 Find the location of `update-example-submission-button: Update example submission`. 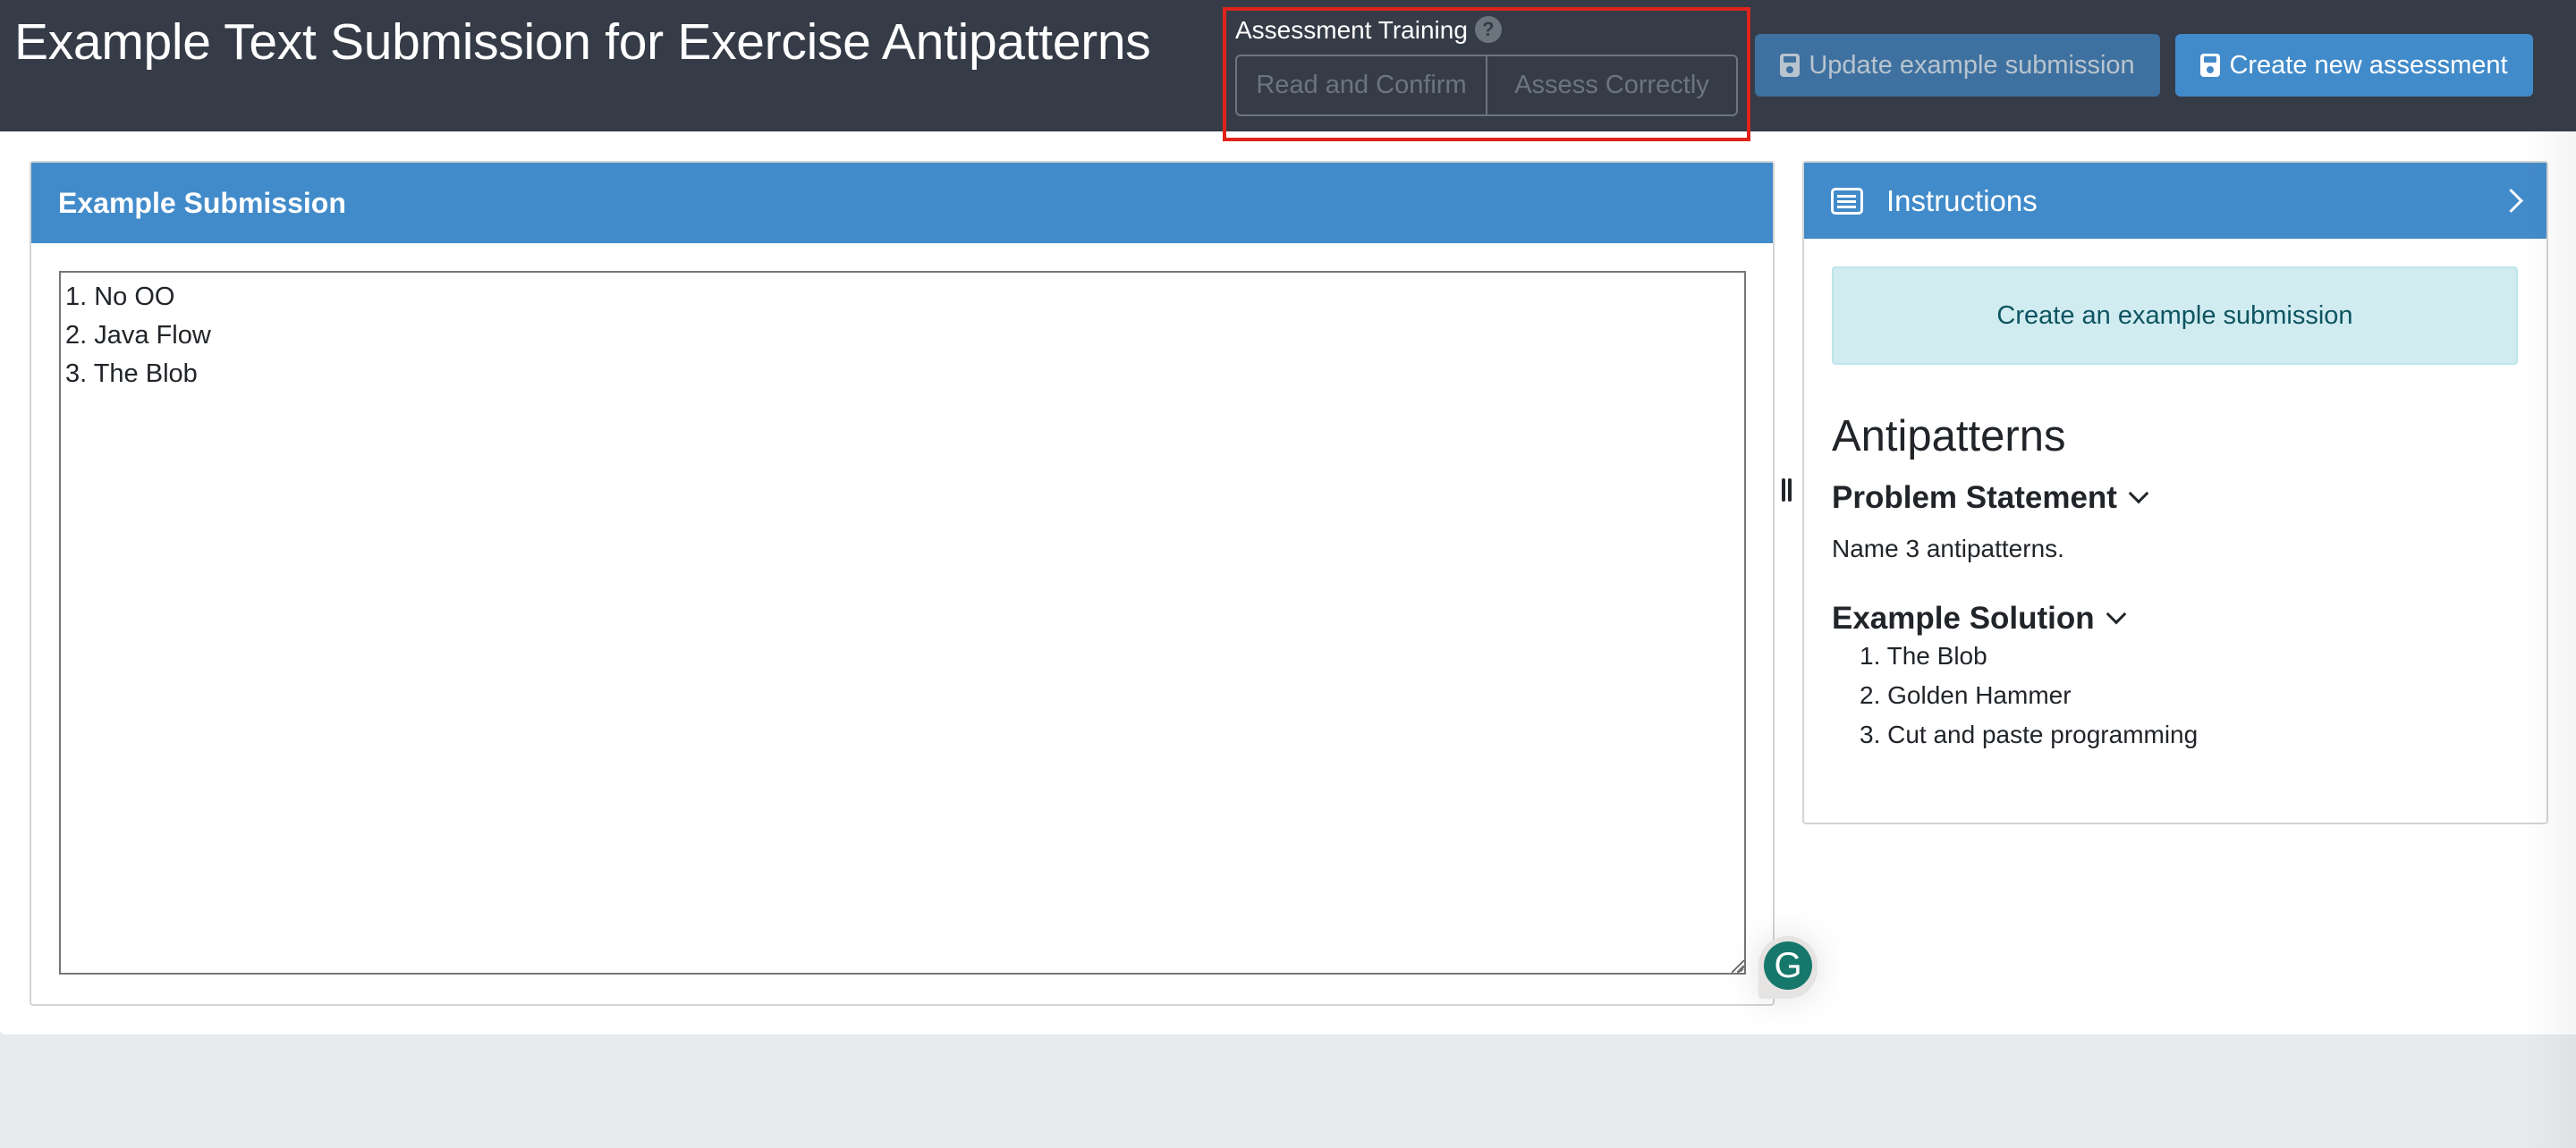

update-example-submission-button: Update example submission is located at coordinates (1957, 65).